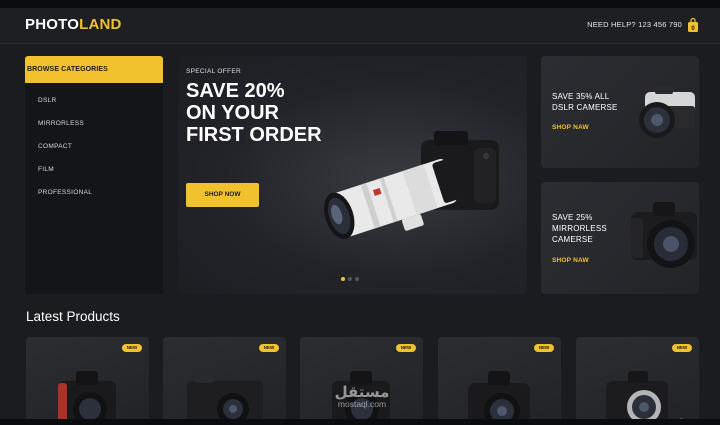 The height and width of the screenshot is (425, 720). I want to click on sidebar-item-compact: COMPACT, so click(55, 146).